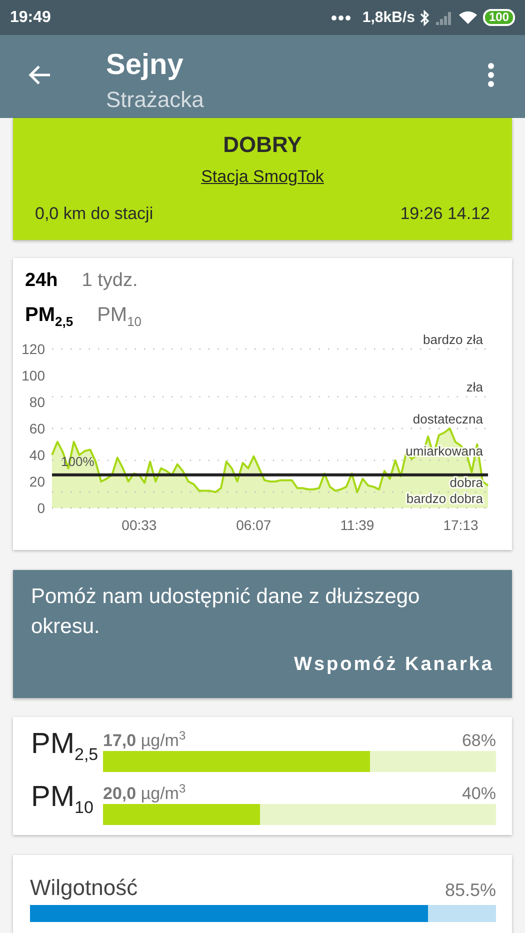  Describe the element at coordinates (357, 525) in the screenshot. I see `axis-tick-label: 11:39` at that location.